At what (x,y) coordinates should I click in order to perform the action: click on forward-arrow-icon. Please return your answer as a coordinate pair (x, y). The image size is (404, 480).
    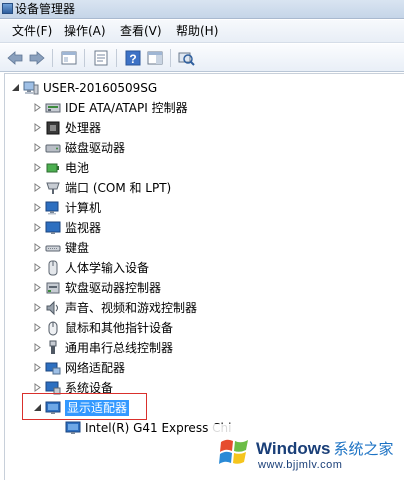
    Looking at the image, I should click on (37, 58).